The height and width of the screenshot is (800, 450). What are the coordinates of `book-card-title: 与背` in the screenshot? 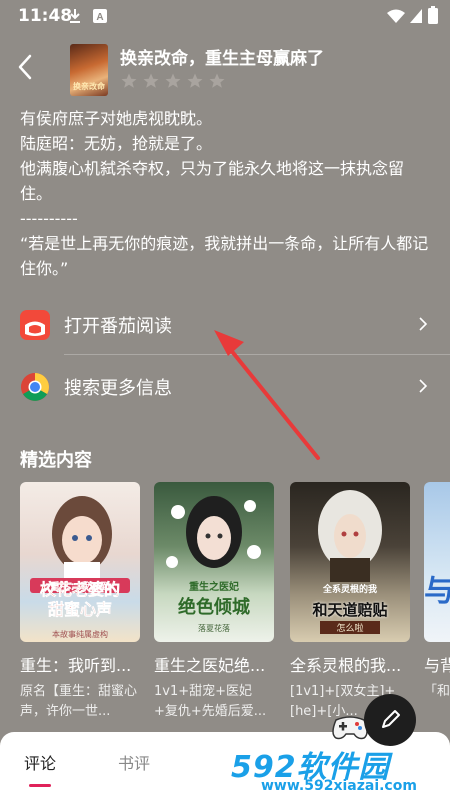 It's located at (437, 665).